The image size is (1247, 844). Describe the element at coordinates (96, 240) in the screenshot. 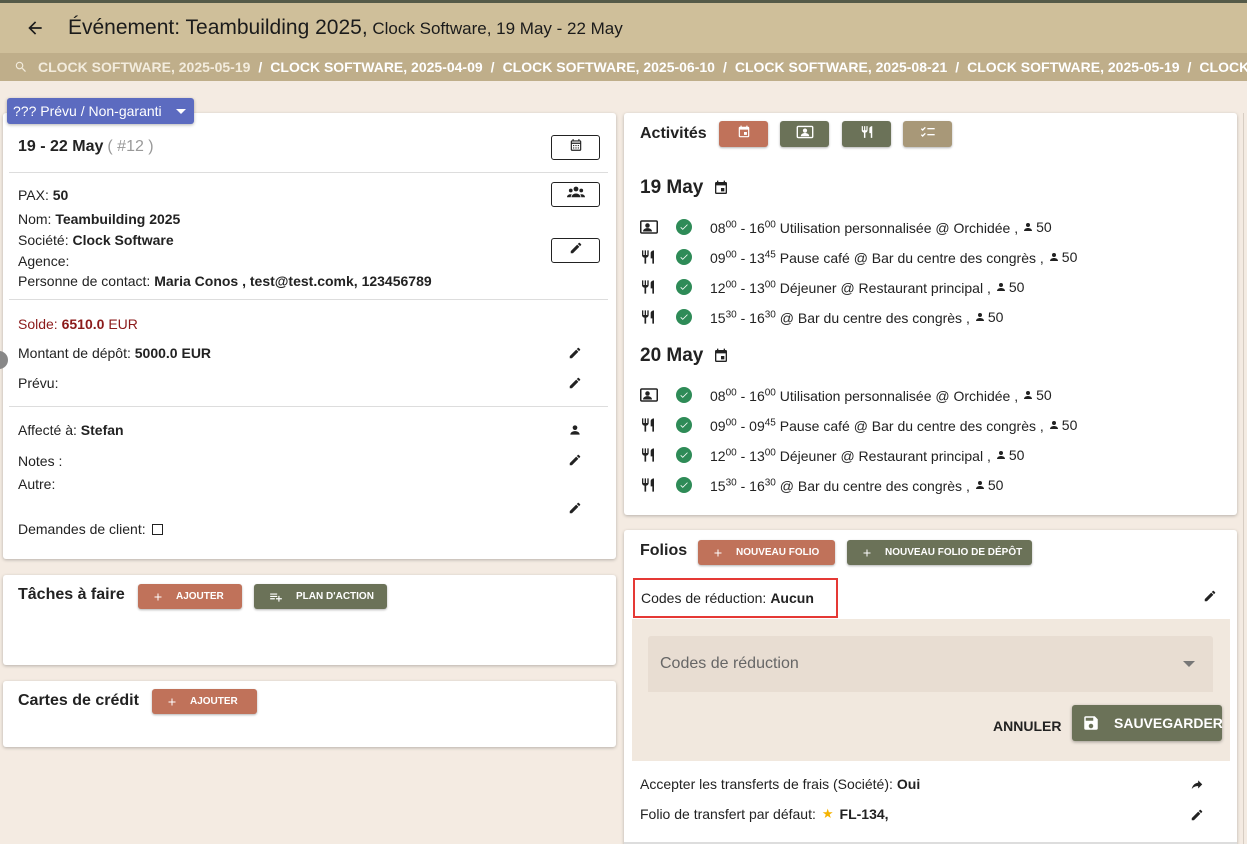

I see `company-row: Société: Clock Software` at that location.